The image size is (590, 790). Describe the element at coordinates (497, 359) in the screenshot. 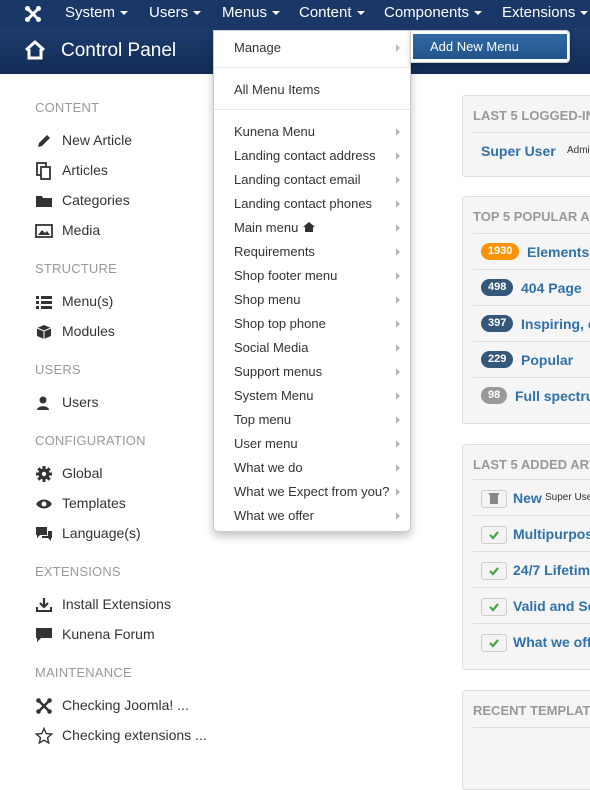

I see `hits-badge: 229` at that location.